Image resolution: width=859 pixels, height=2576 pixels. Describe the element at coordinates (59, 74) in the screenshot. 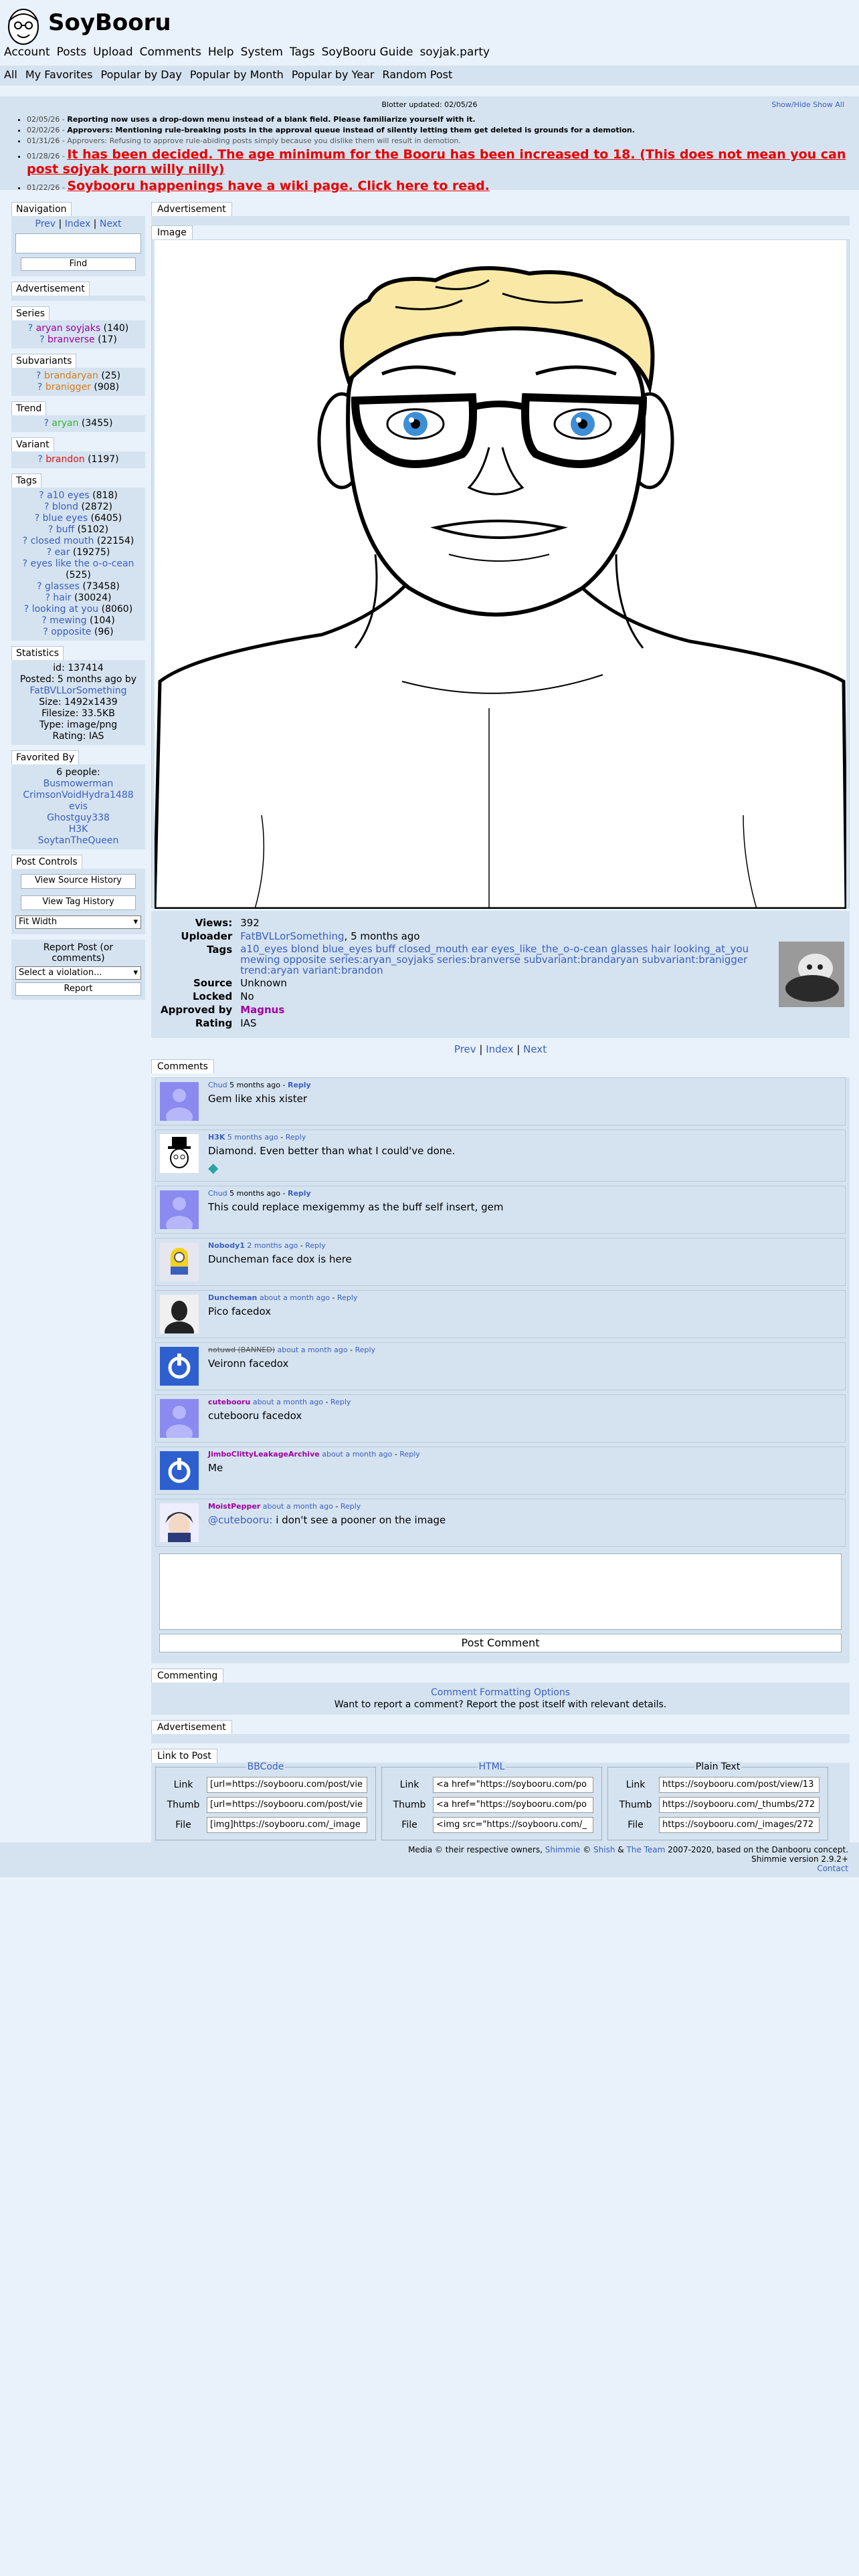

I see `subnav-my-favorites: My Favorites` at that location.